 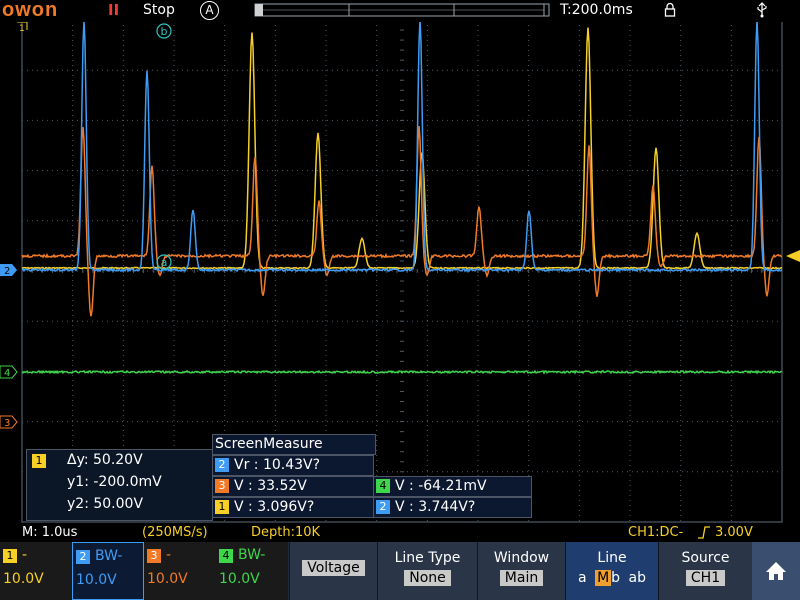 I want to click on line-option-ab: ab, so click(x=637, y=578).